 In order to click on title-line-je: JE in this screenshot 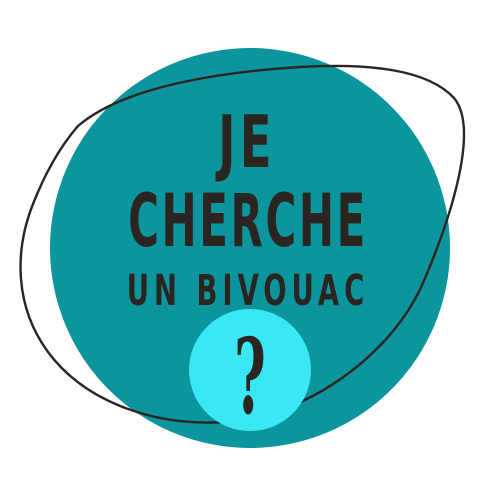, I will do `click(245, 142)`.